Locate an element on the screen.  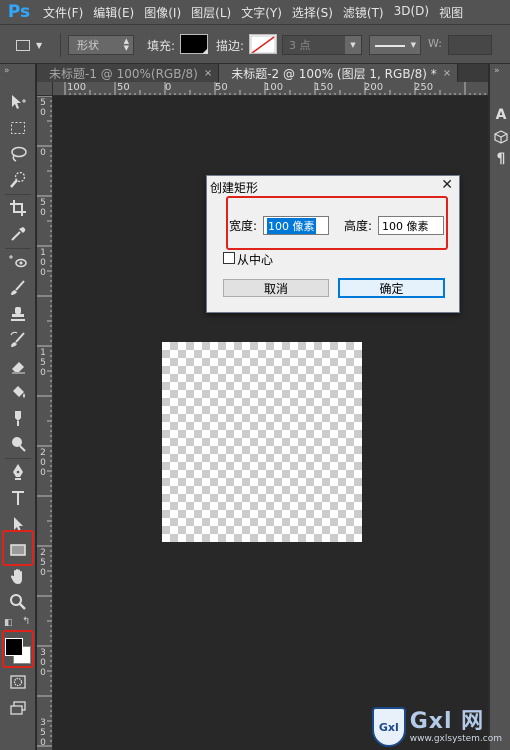
brush-icon is located at coordinates (18, 287).